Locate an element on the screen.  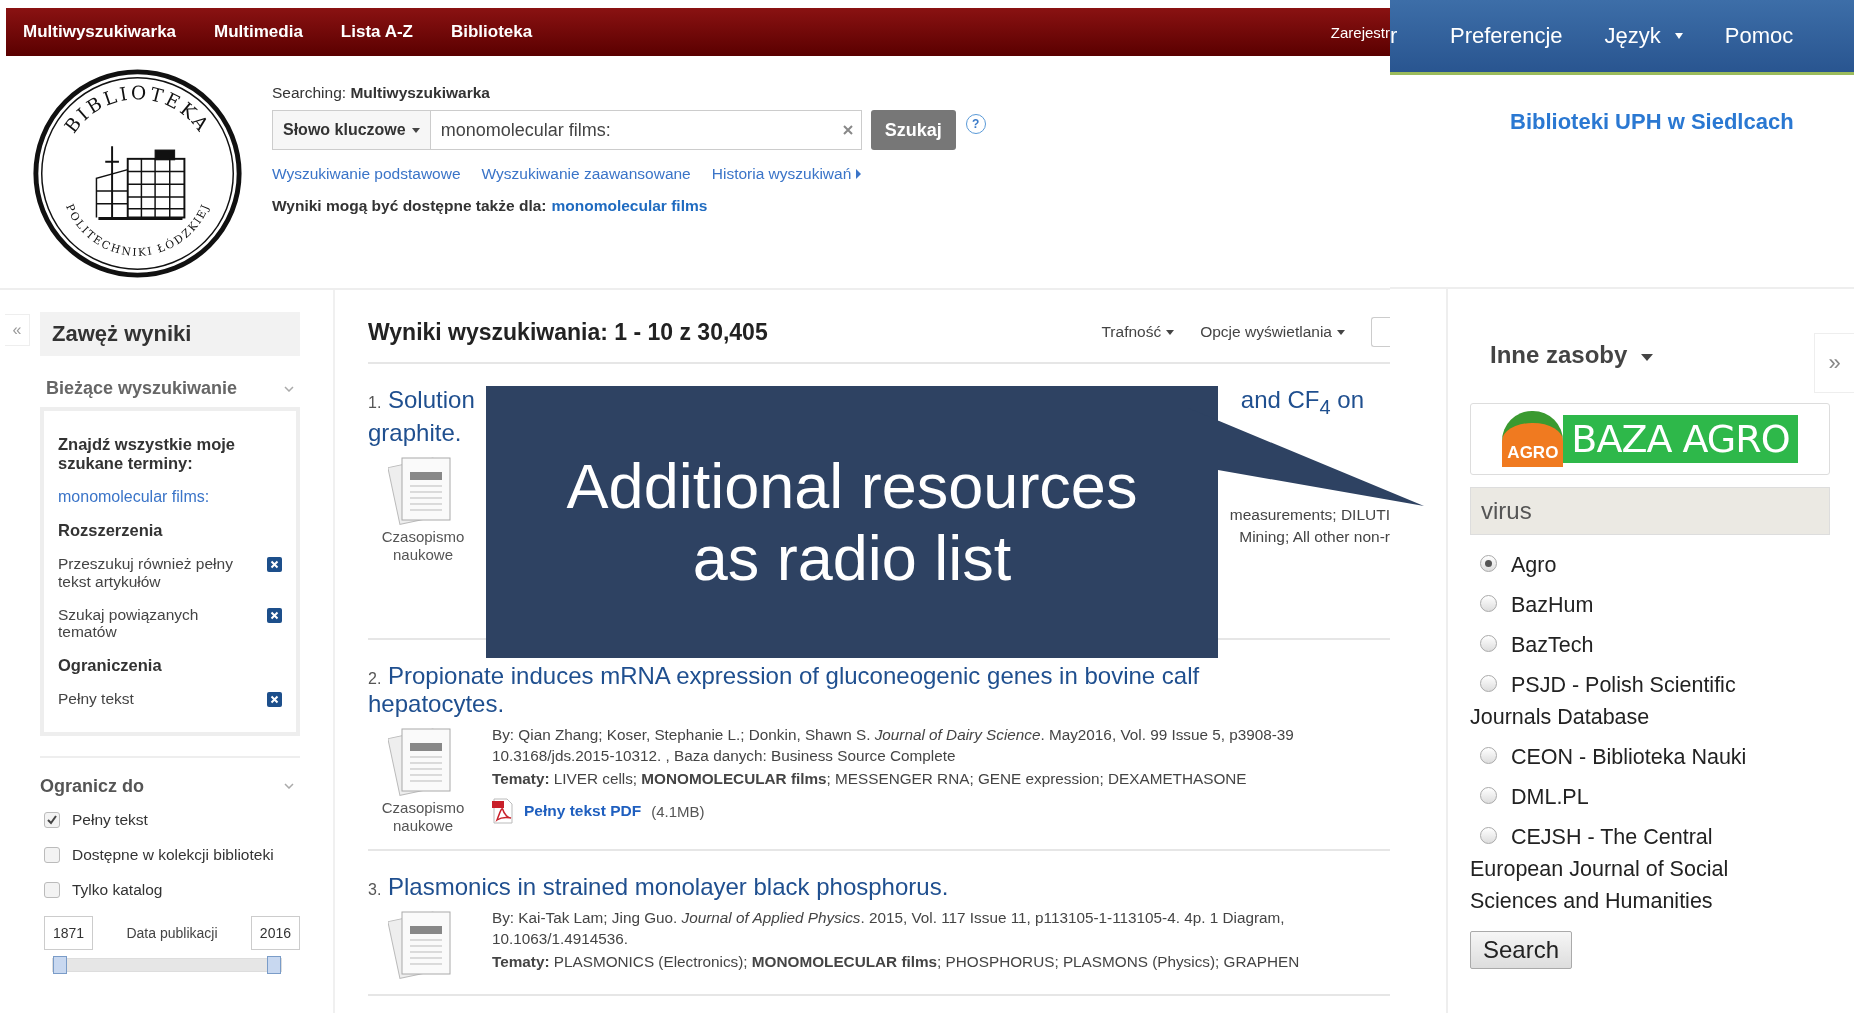
result-text: Mining; All other non-r is located at coordinates (1314, 536).